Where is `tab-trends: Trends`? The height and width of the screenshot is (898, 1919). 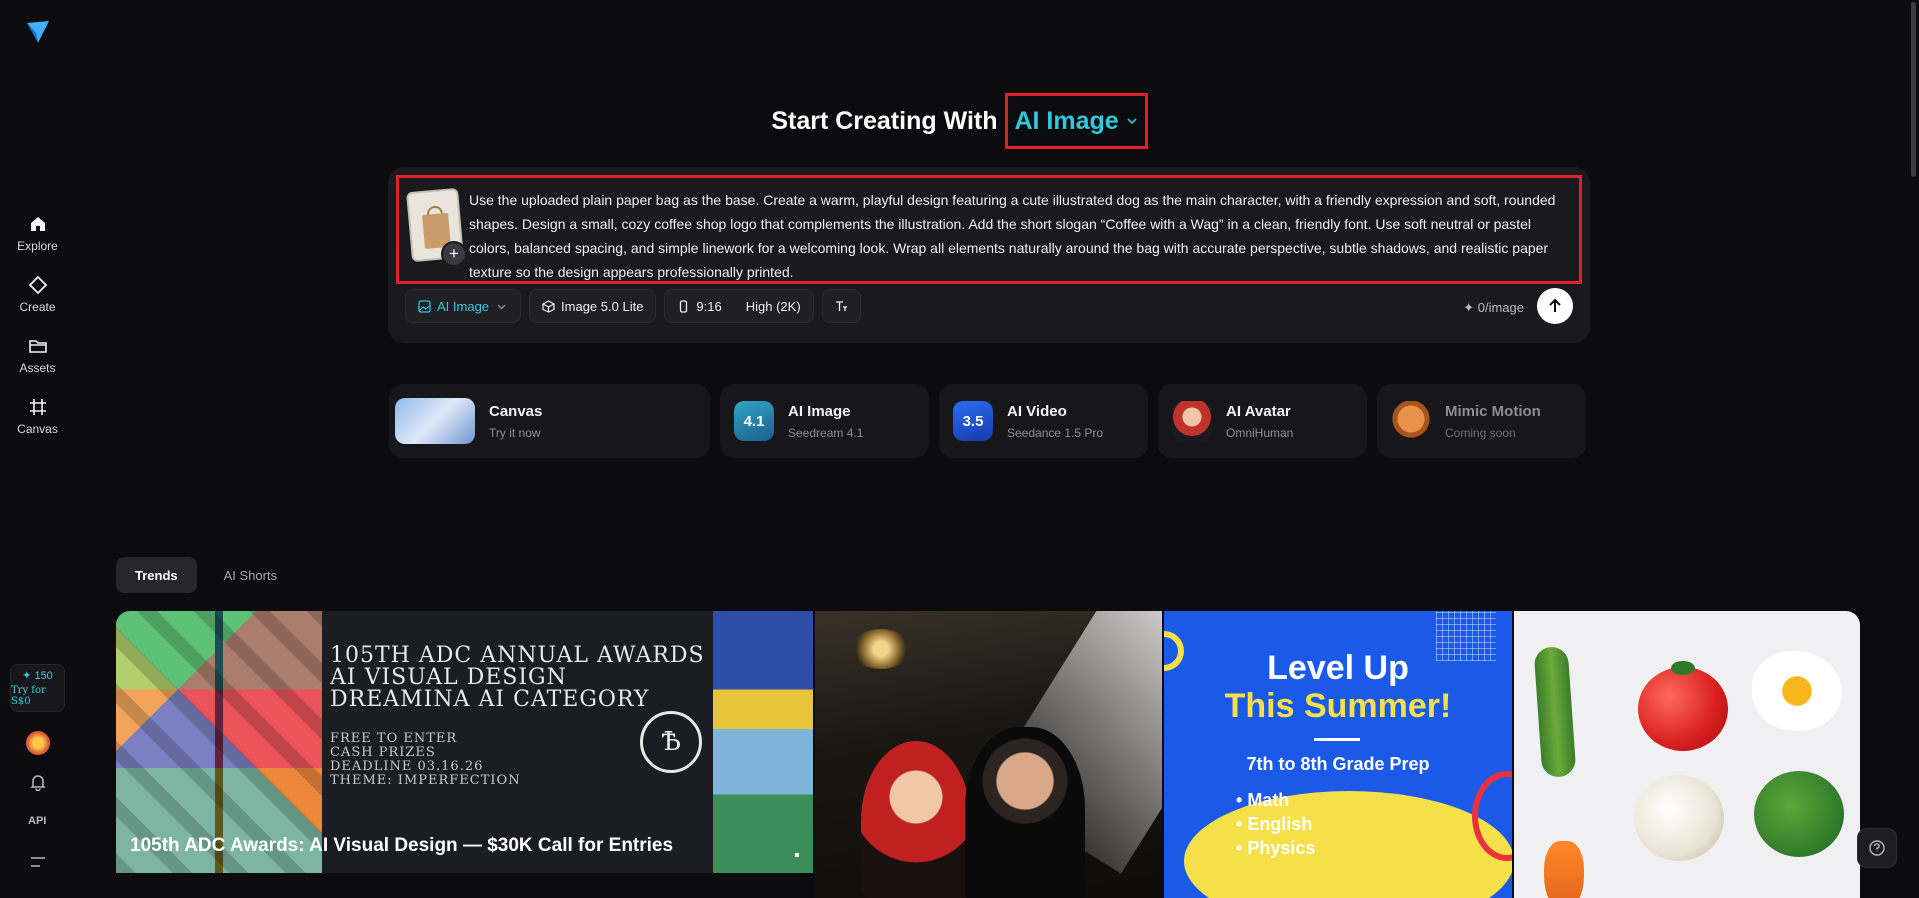
tab-trends: Trends is located at coordinates (156, 575).